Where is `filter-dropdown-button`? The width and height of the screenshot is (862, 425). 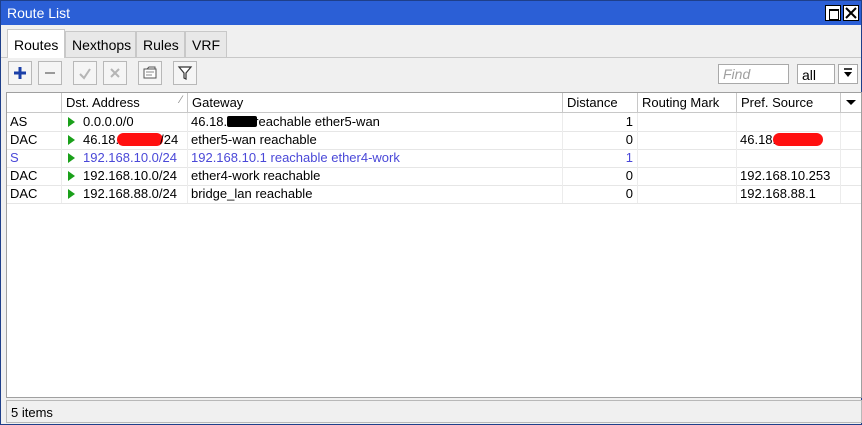 filter-dropdown-button is located at coordinates (848, 74).